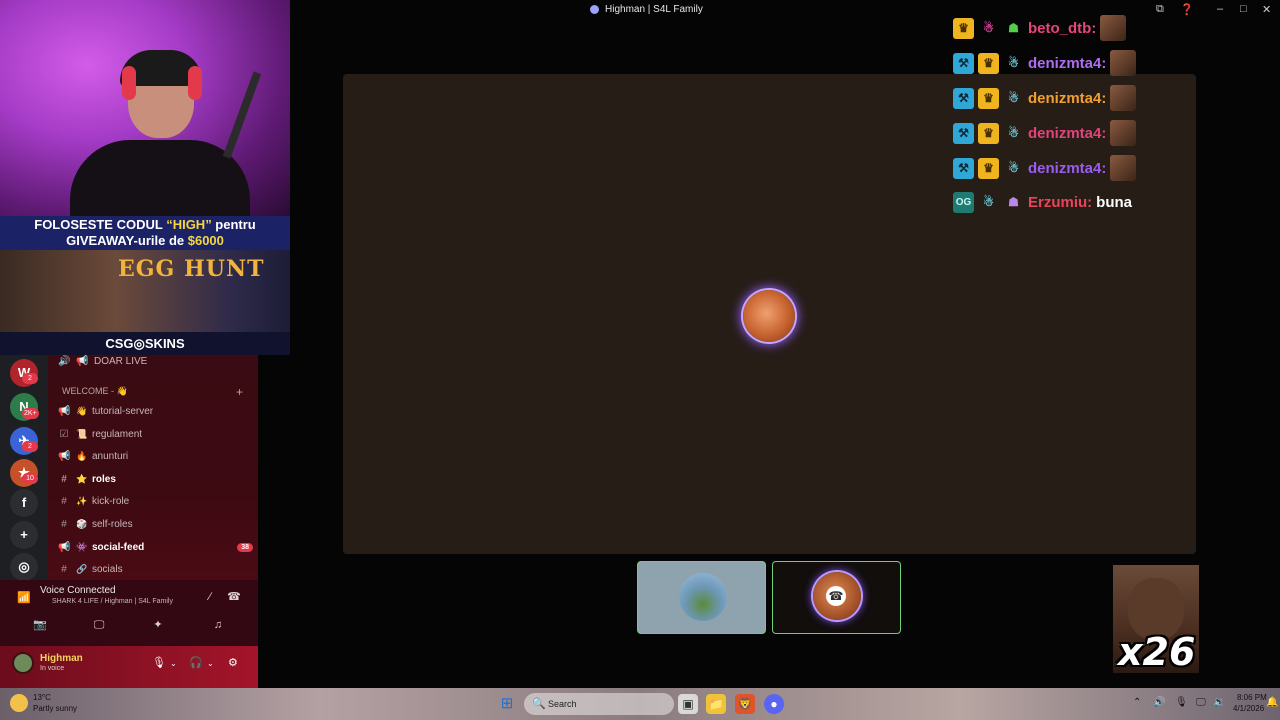 This screenshot has width=1280, height=720. Describe the element at coordinates (245, 547) in the screenshot. I see `unread-badge: 38` at that location.